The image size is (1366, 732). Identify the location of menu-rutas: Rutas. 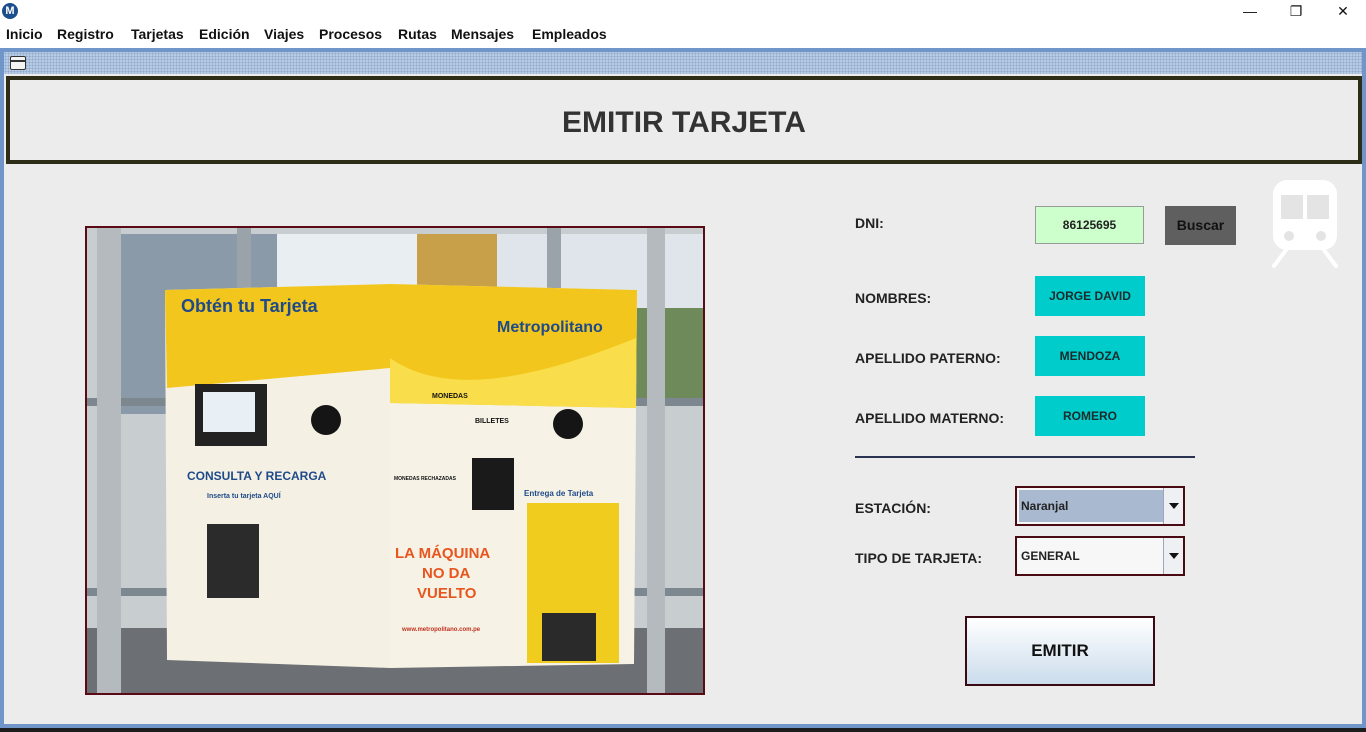
(417, 34).